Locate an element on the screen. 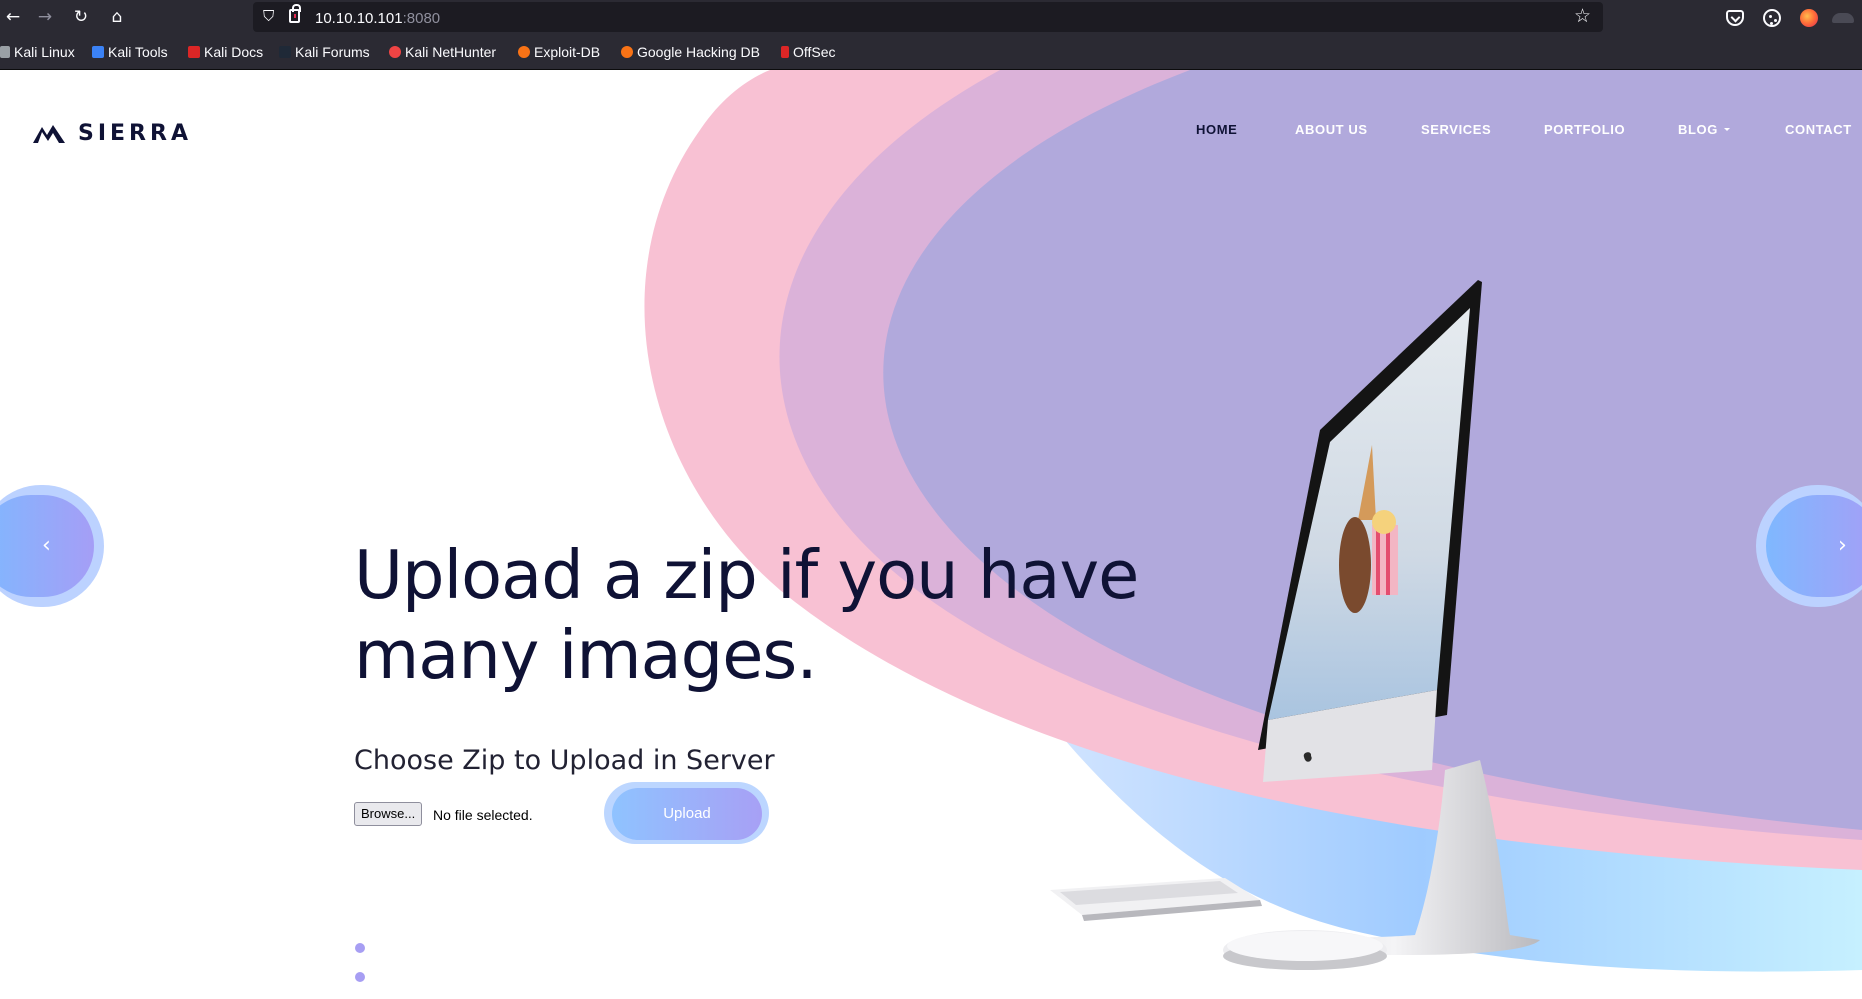 The height and width of the screenshot is (999, 1862). address-bar: ⛉ 10.10.10.101:8080 ☆ is located at coordinates (928, 17).